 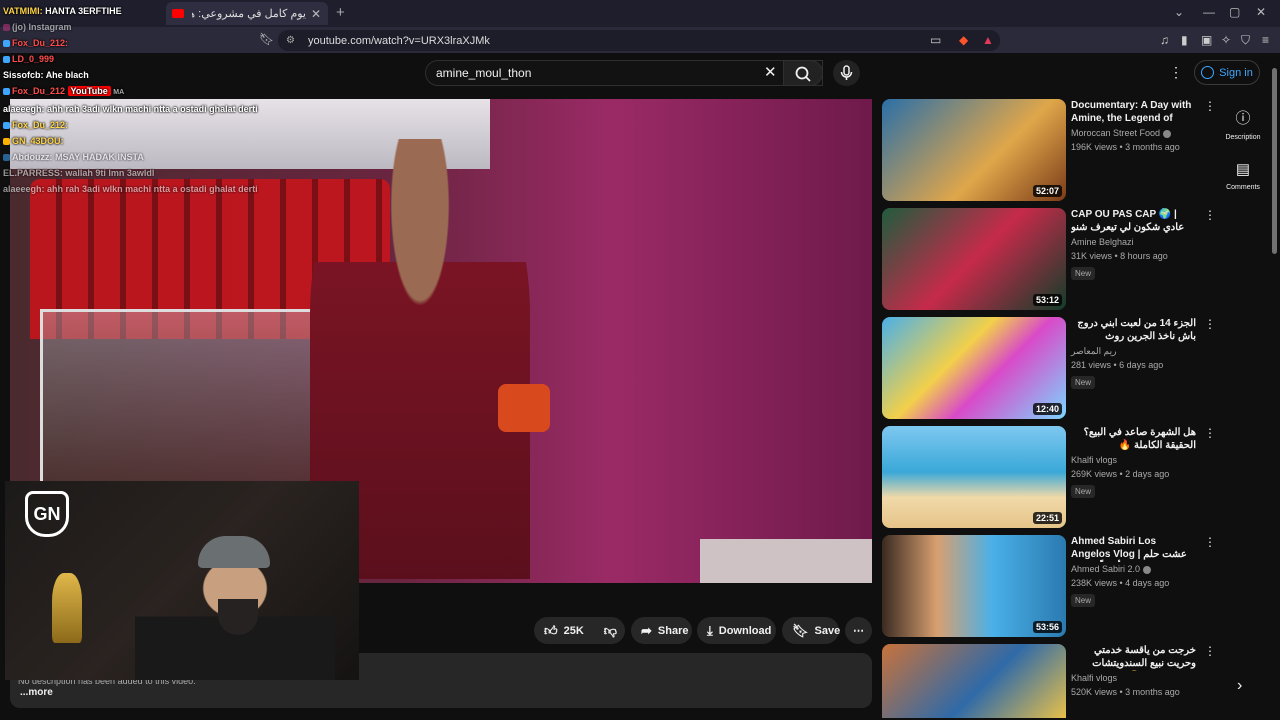 I want to click on like-icon: 👍︎, so click(x=551, y=631).